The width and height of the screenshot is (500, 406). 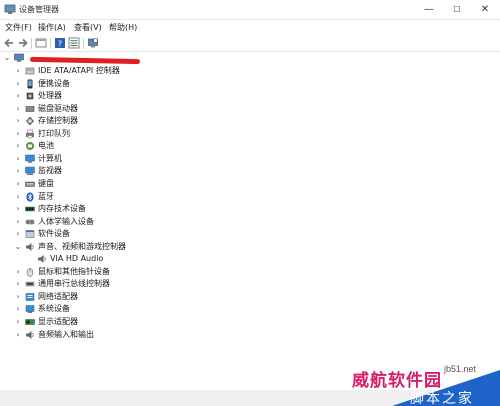 I want to click on software-device-icon, so click(x=30, y=234).